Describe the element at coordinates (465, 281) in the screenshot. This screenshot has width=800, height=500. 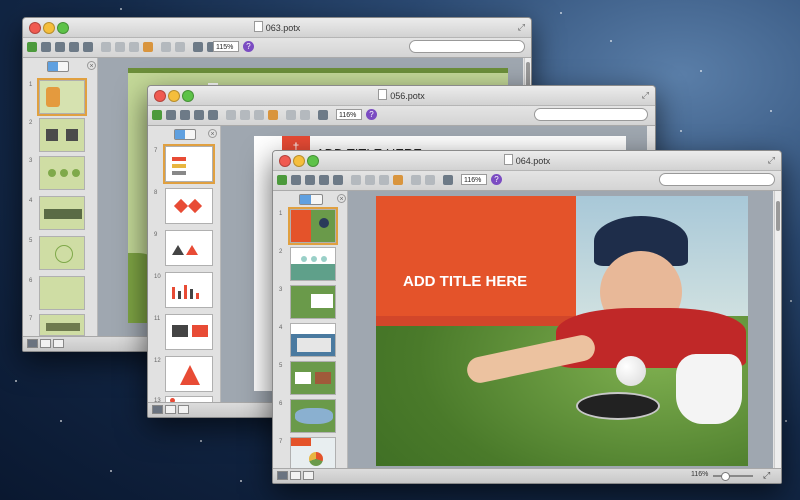
I see `slide-title: ADD TITLE HERE` at that location.